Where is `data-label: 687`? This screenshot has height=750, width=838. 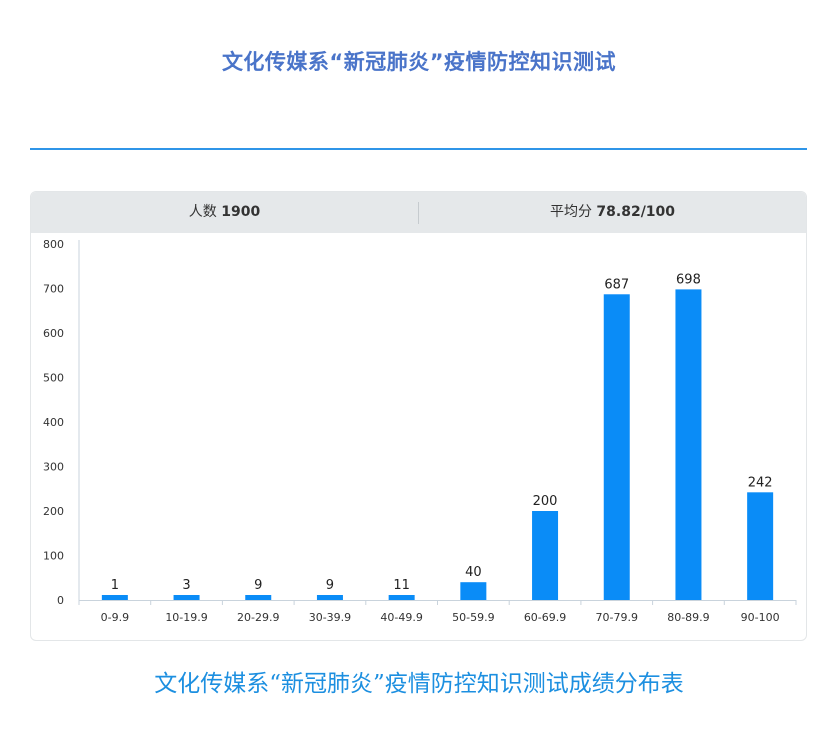 data-label: 687 is located at coordinates (616, 284).